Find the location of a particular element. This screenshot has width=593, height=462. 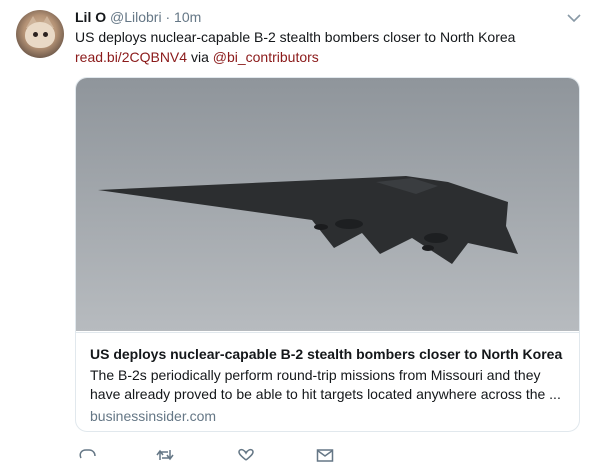

tweet-actions is located at coordinates (285, 455).